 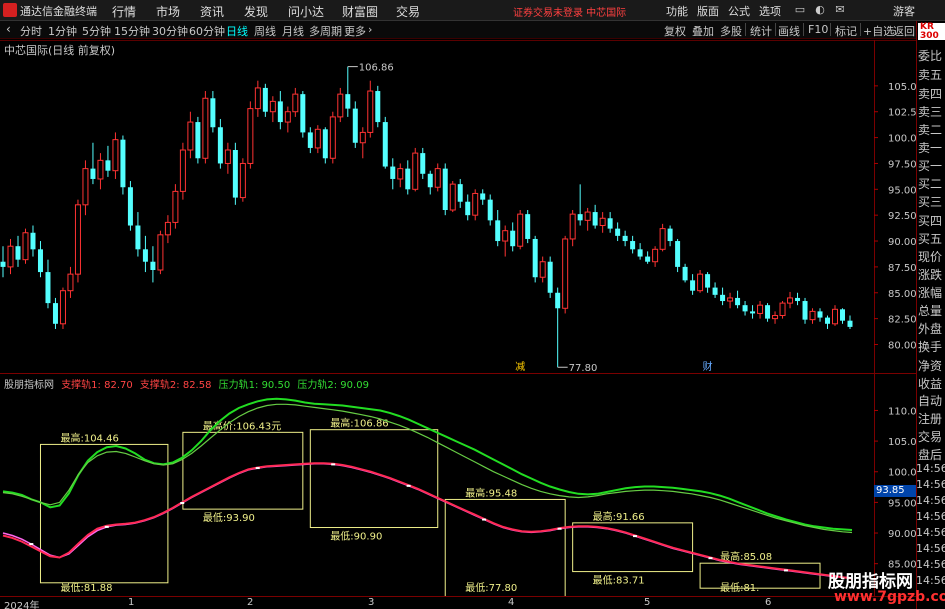 What do you see at coordinates (768, 602) in the screenshot?
I see `x-label: 6` at bounding box center [768, 602].